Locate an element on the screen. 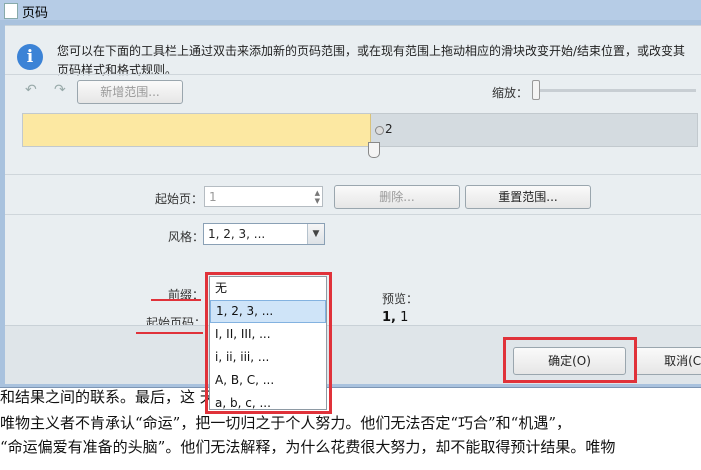  annotation-box-dropdown is located at coordinates (268, 343).